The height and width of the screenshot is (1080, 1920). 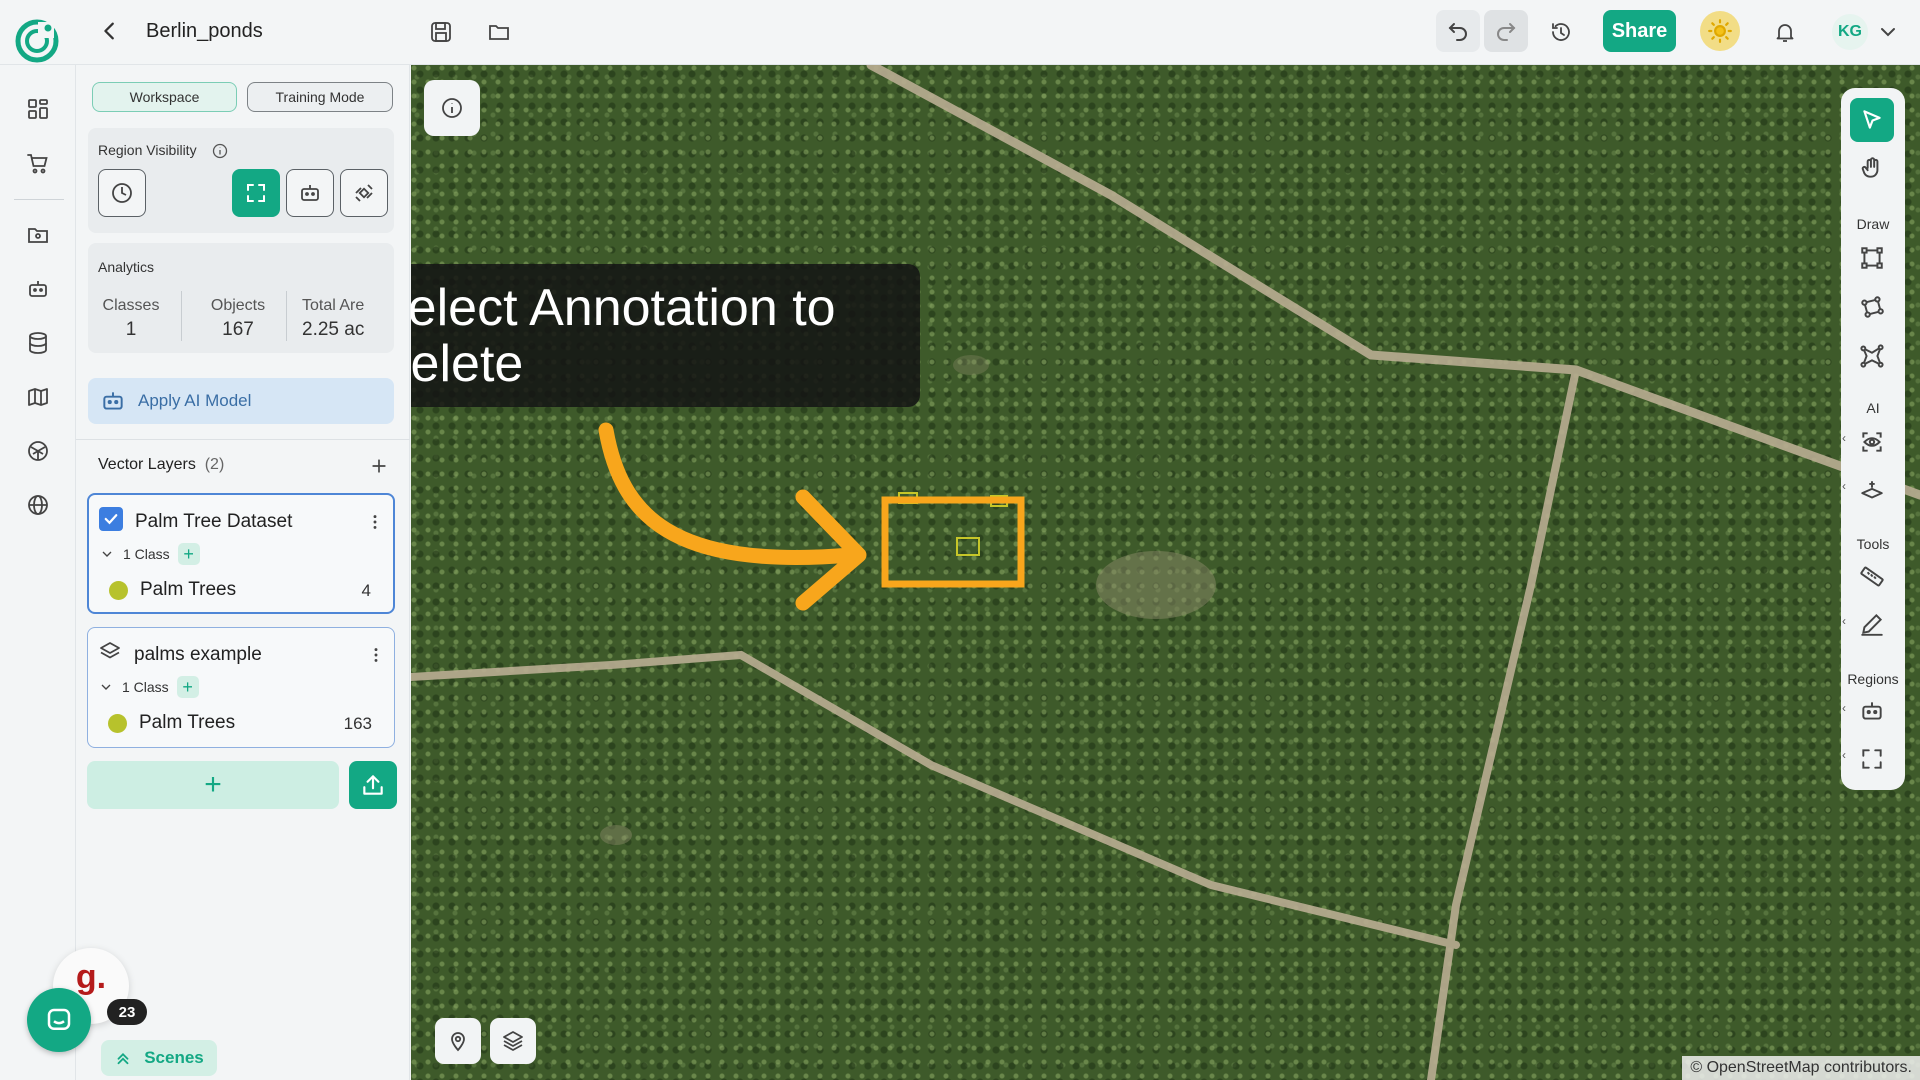 I want to click on dashboard-icon, so click(x=38, y=109).